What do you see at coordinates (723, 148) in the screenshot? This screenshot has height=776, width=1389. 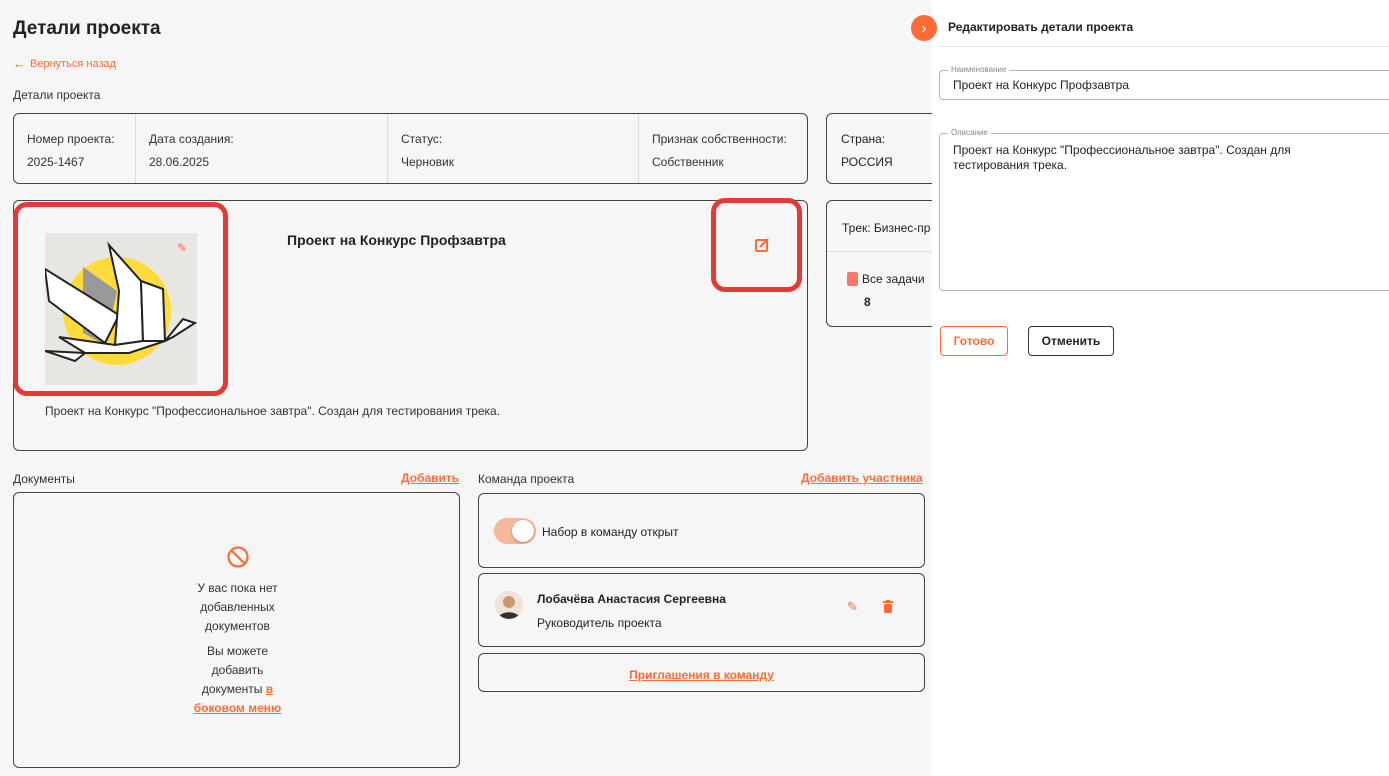 I see `info-cell-ownership: Признак собственности: Собственник` at bounding box center [723, 148].